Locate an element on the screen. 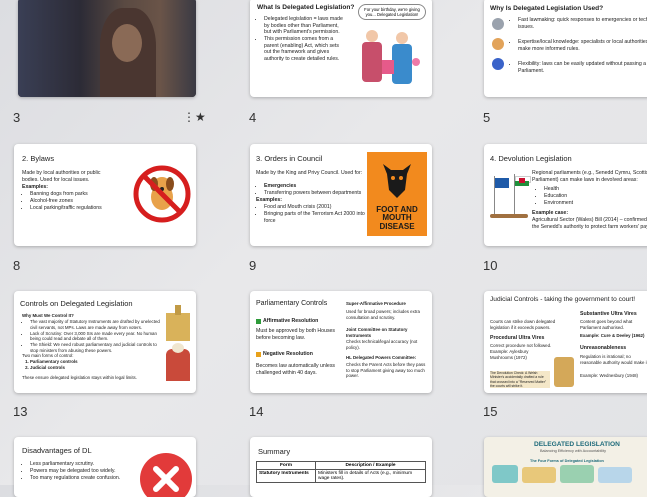 The height and width of the screenshot is (497, 647). slide-disadv-bullet: Powers may be delegated too widely. is located at coordinates (86, 471).